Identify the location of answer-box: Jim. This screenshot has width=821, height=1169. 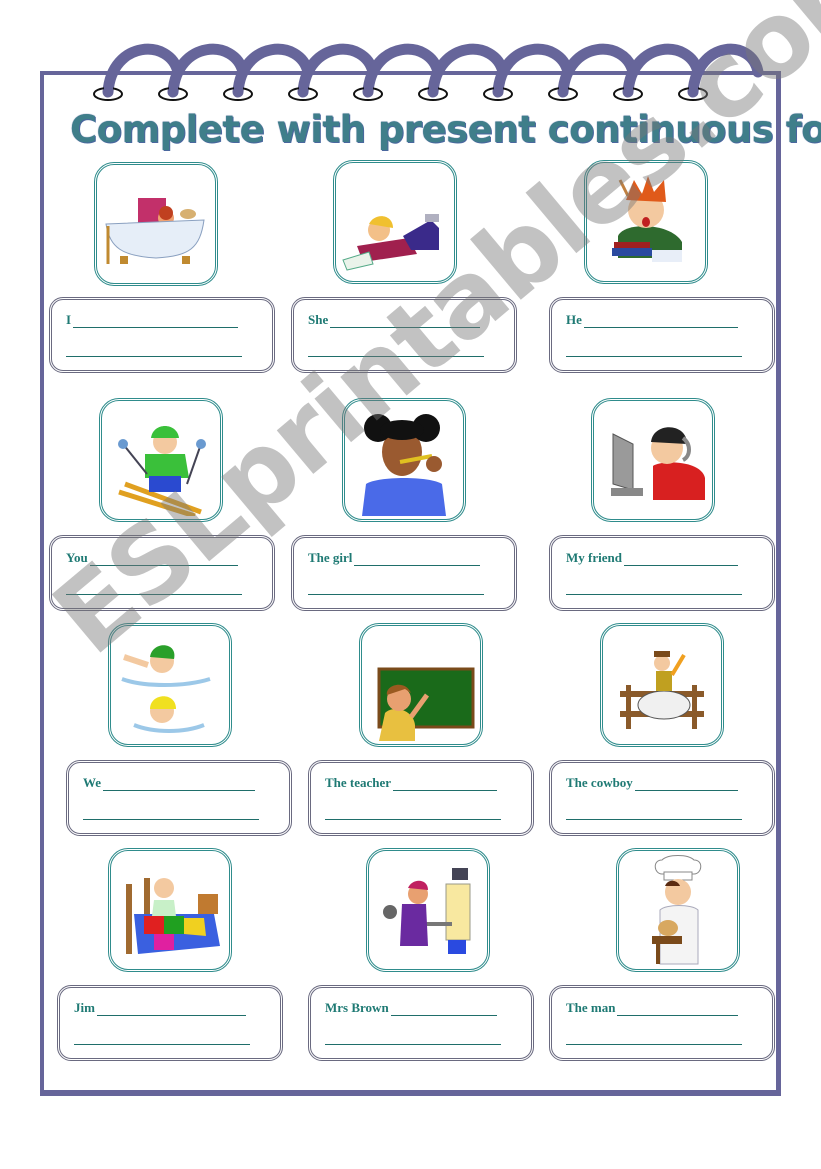
(170, 1023).